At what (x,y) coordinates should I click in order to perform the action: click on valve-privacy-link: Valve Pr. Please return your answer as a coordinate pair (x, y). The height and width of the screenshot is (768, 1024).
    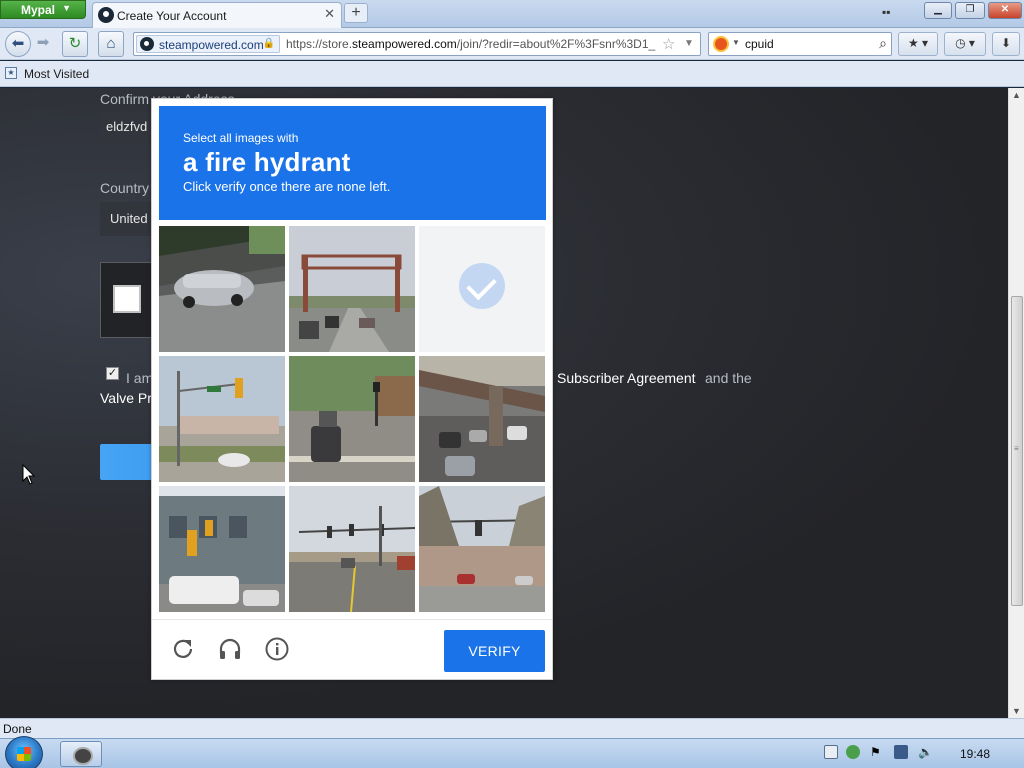
    Looking at the image, I should click on (126, 398).